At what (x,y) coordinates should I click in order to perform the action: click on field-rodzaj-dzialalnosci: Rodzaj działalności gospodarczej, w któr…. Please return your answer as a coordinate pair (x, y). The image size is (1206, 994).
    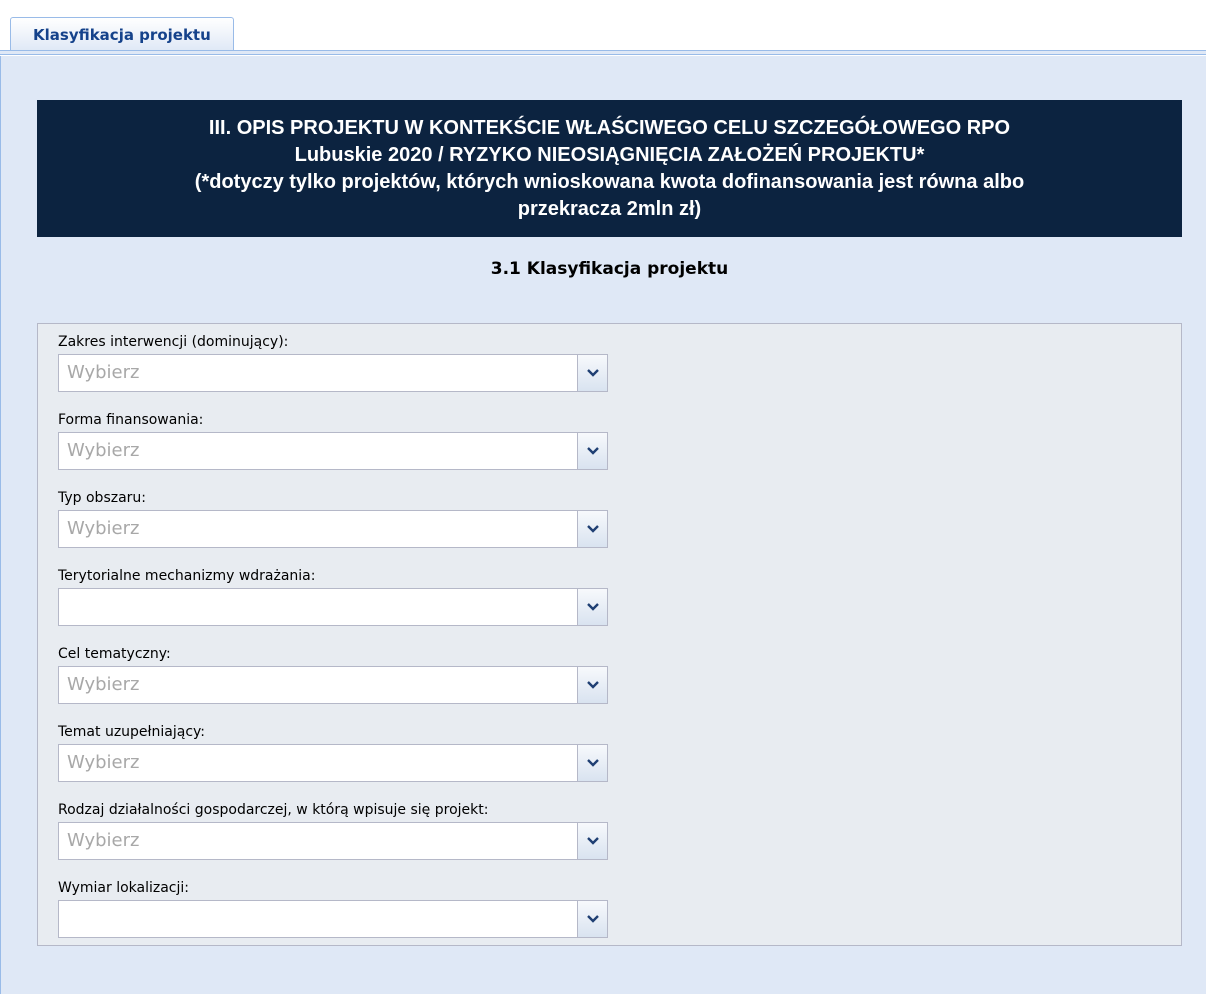
    Looking at the image, I should click on (333, 830).